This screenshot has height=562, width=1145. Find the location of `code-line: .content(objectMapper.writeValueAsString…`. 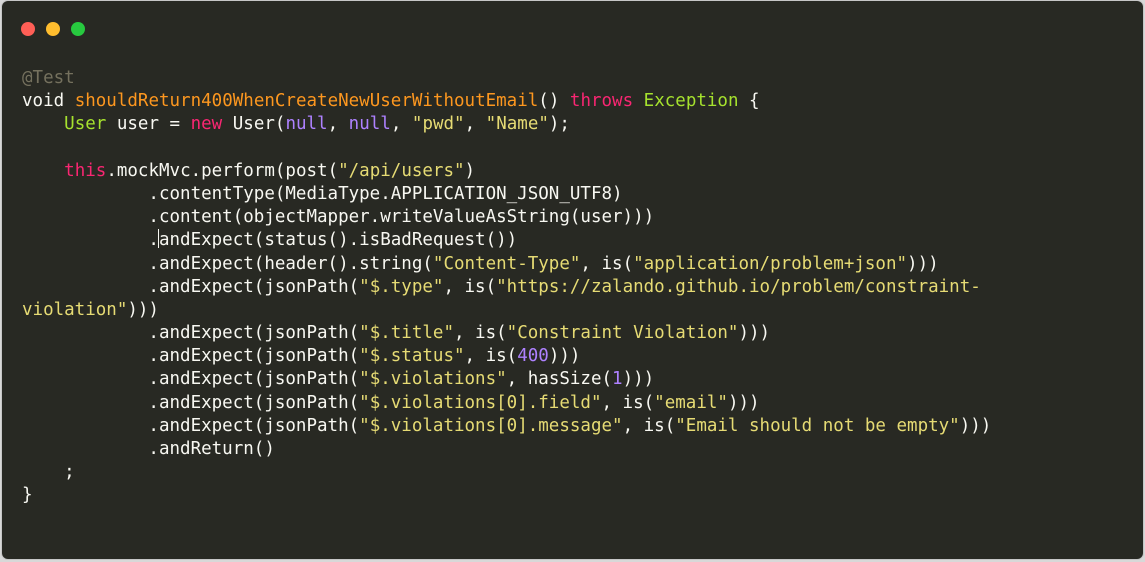

code-line: .content(objectMapper.writeValueAsString… is located at coordinates (506, 217).